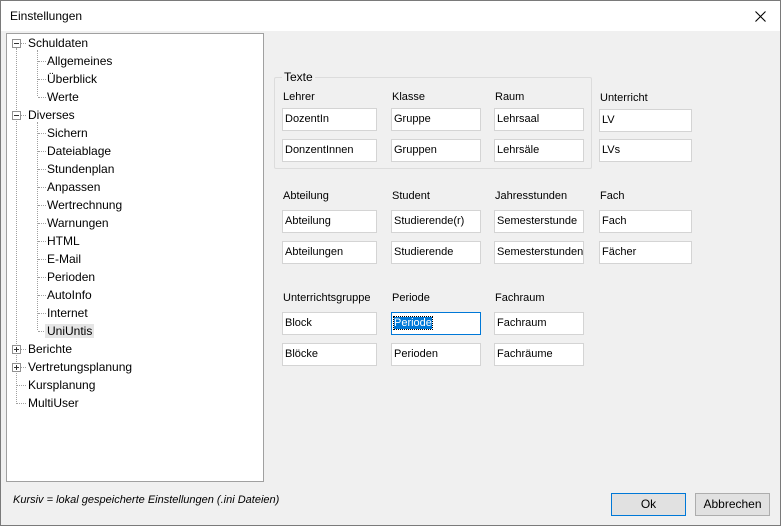  I want to click on lehrer-label: Lehrer, so click(299, 97).